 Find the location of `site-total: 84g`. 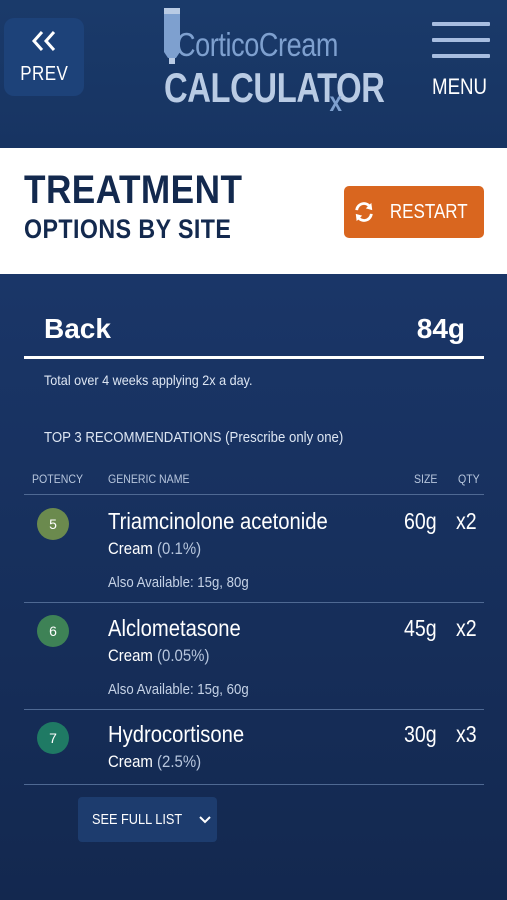

site-total: 84g is located at coordinates (440, 328).